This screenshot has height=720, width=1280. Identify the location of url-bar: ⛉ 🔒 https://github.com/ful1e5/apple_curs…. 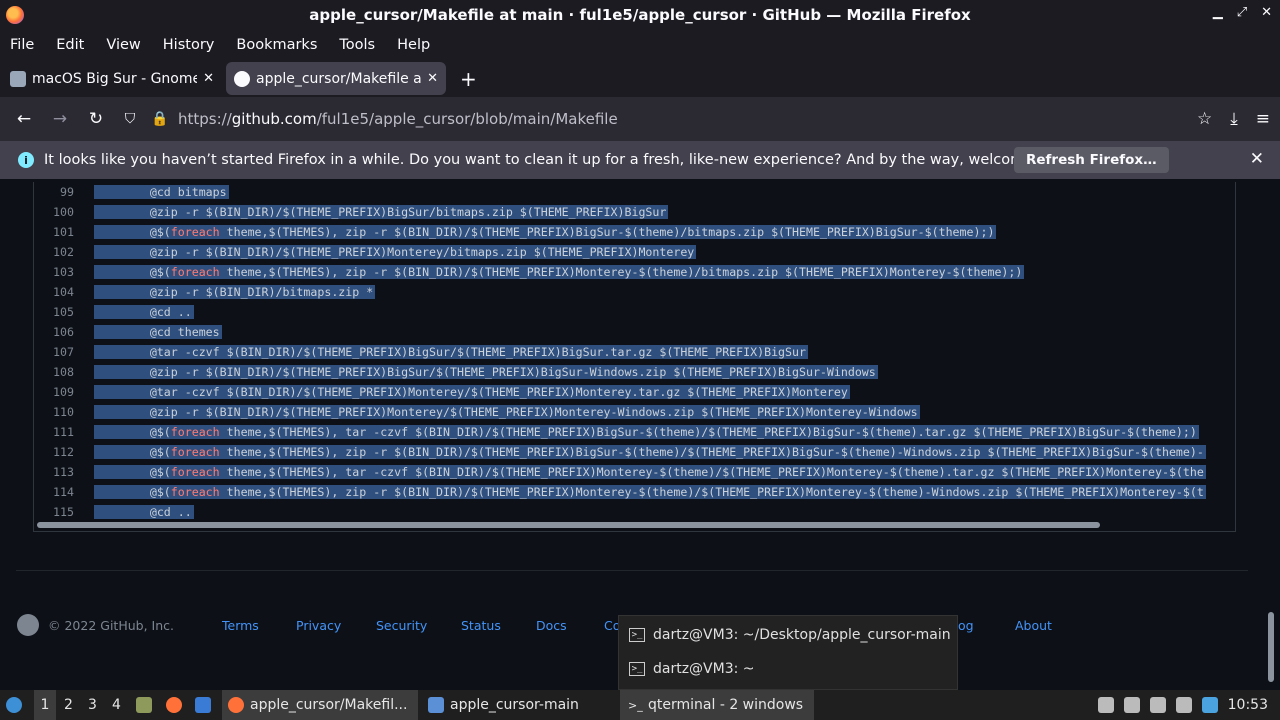
(662, 119).